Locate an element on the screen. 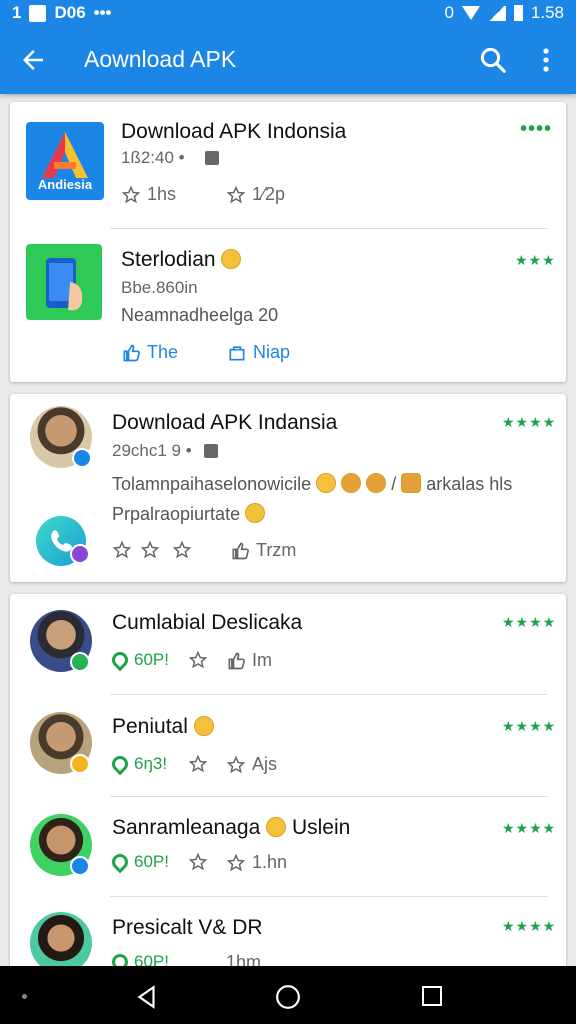  app-description: Neamnadheelga 20 is located at coordinates (200, 315).